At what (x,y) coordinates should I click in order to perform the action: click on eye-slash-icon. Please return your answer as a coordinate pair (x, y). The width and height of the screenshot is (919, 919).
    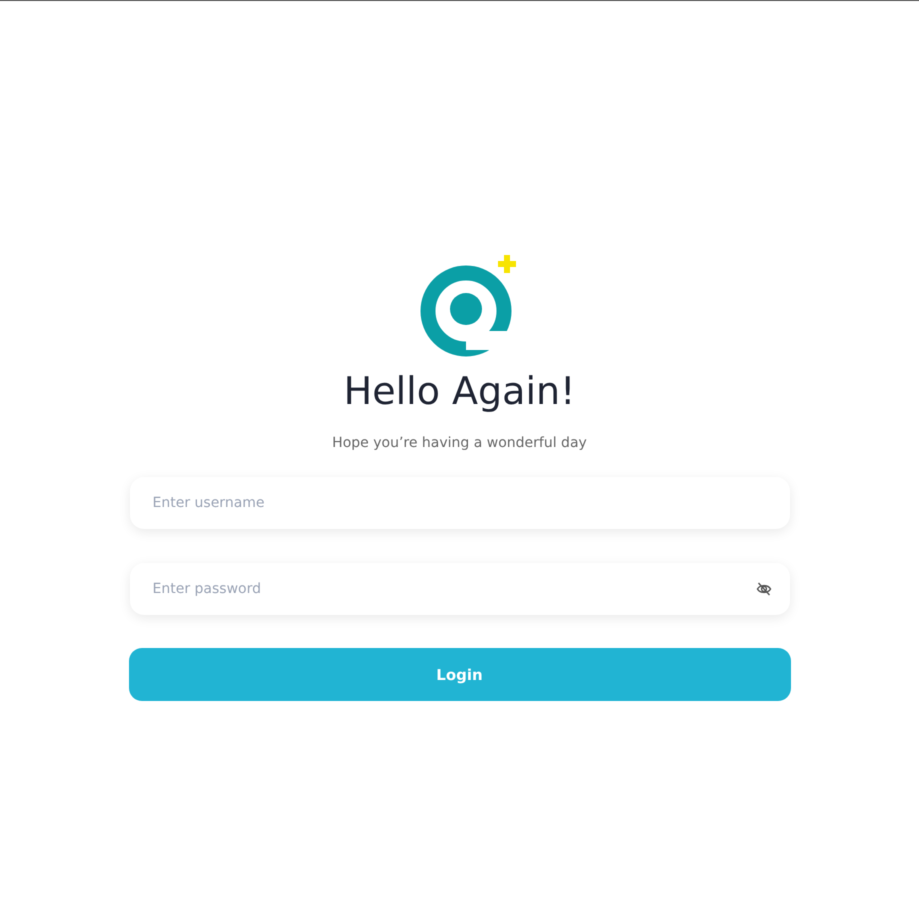
    Looking at the image, I should click on (764, 589).